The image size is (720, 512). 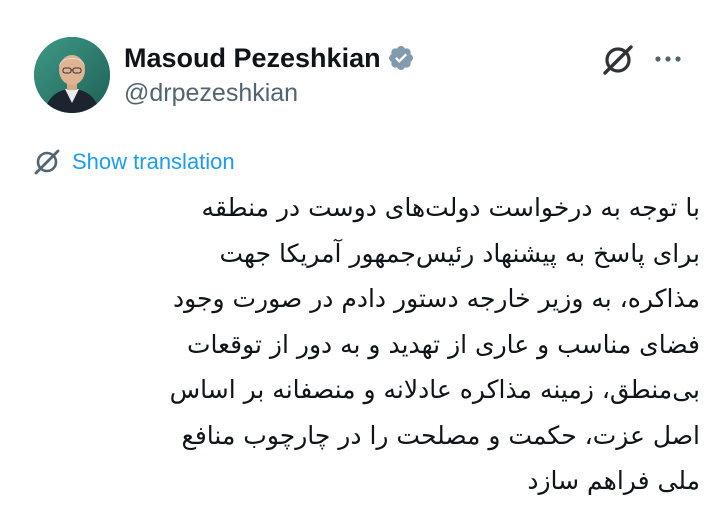 I want to click on author-handle: @drpezeshkian, so click(x=211, y=93).